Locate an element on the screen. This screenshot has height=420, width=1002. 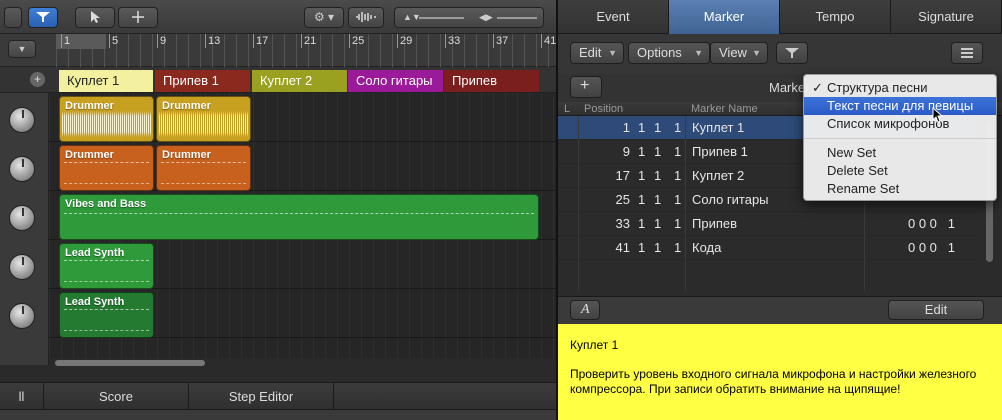
region-name: Lead Synth is located at coordinates (95, 253).